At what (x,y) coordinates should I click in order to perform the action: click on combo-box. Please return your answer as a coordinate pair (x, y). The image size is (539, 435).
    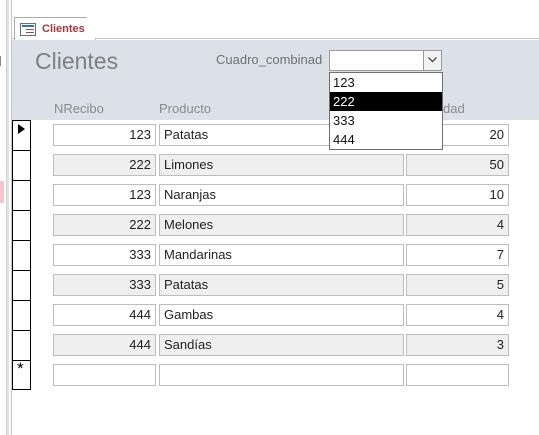
    Looking at the image, I should click on (385, 60).